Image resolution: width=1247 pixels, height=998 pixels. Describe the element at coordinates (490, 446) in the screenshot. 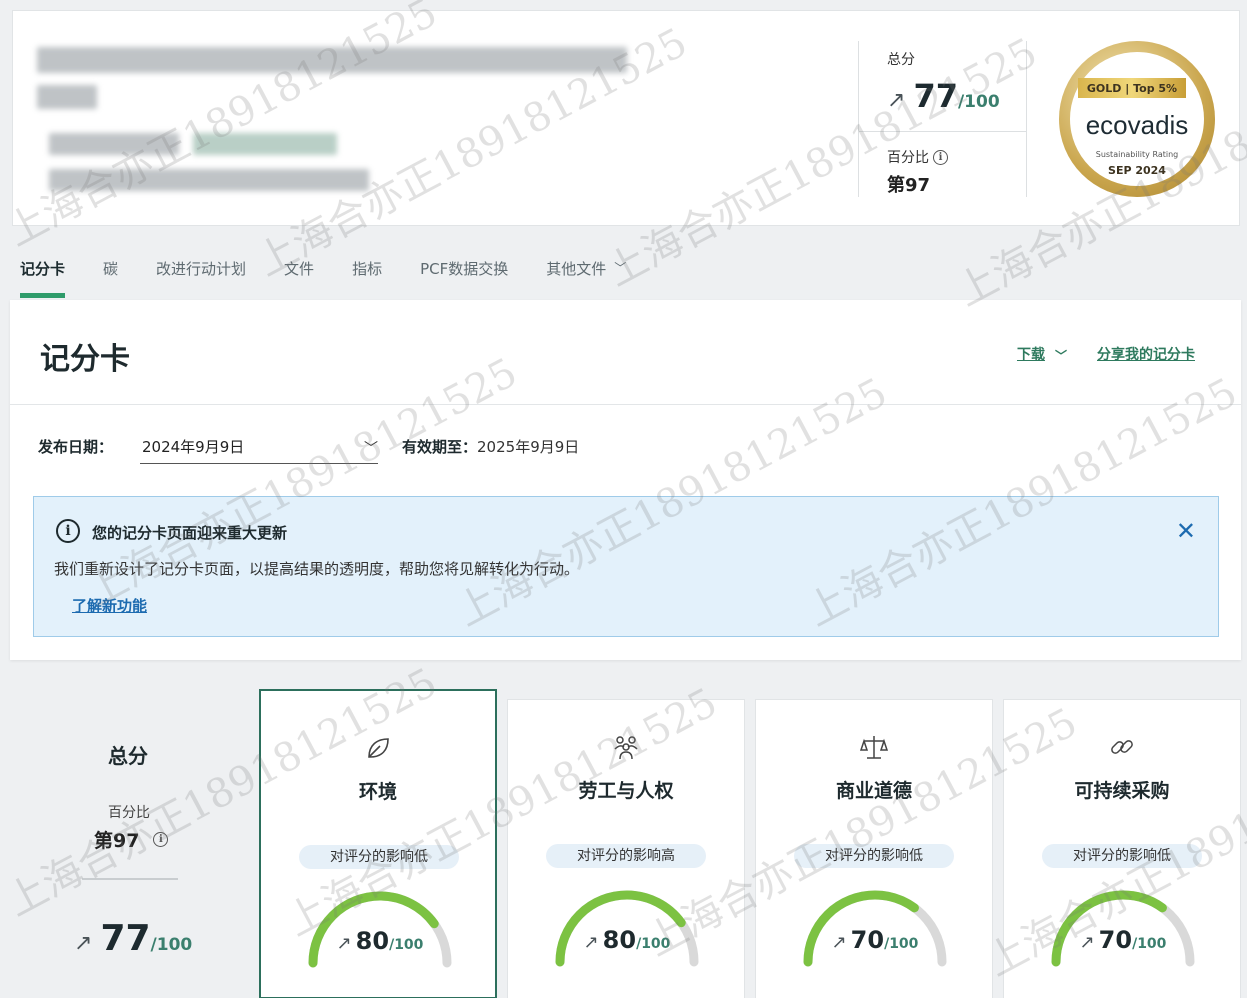

I see `valid-until: 有效期至：2025年9月9日` at that location.